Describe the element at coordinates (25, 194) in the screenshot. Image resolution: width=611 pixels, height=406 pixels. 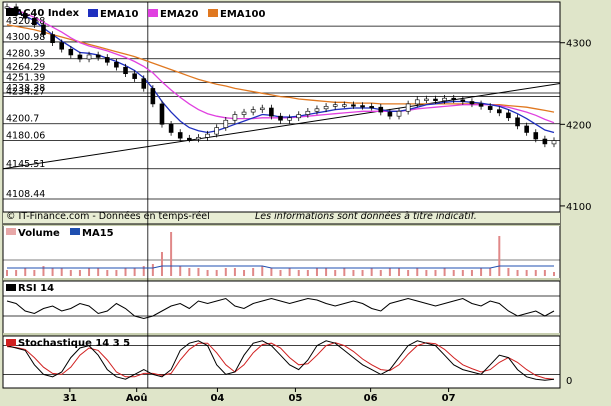
I see `price-level-label: 4108.44` at that location.